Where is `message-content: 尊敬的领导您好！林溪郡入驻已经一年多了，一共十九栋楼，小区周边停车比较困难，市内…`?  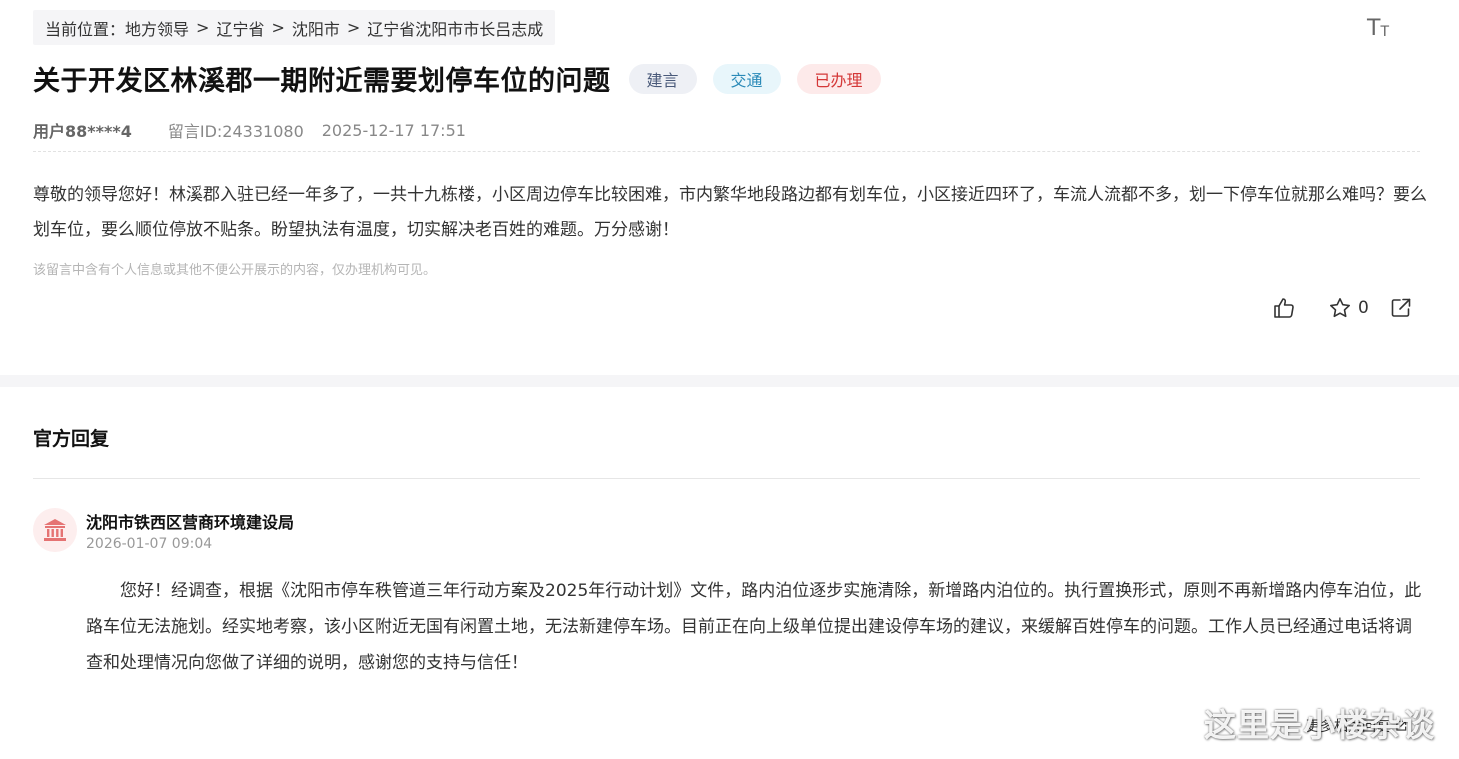
message-content: 尊敬的领导您好！林溪郡入驻已经一年多了，一共十九栋楼，小区周边停车比较困难，市内… is located at coordinates (730, 212).